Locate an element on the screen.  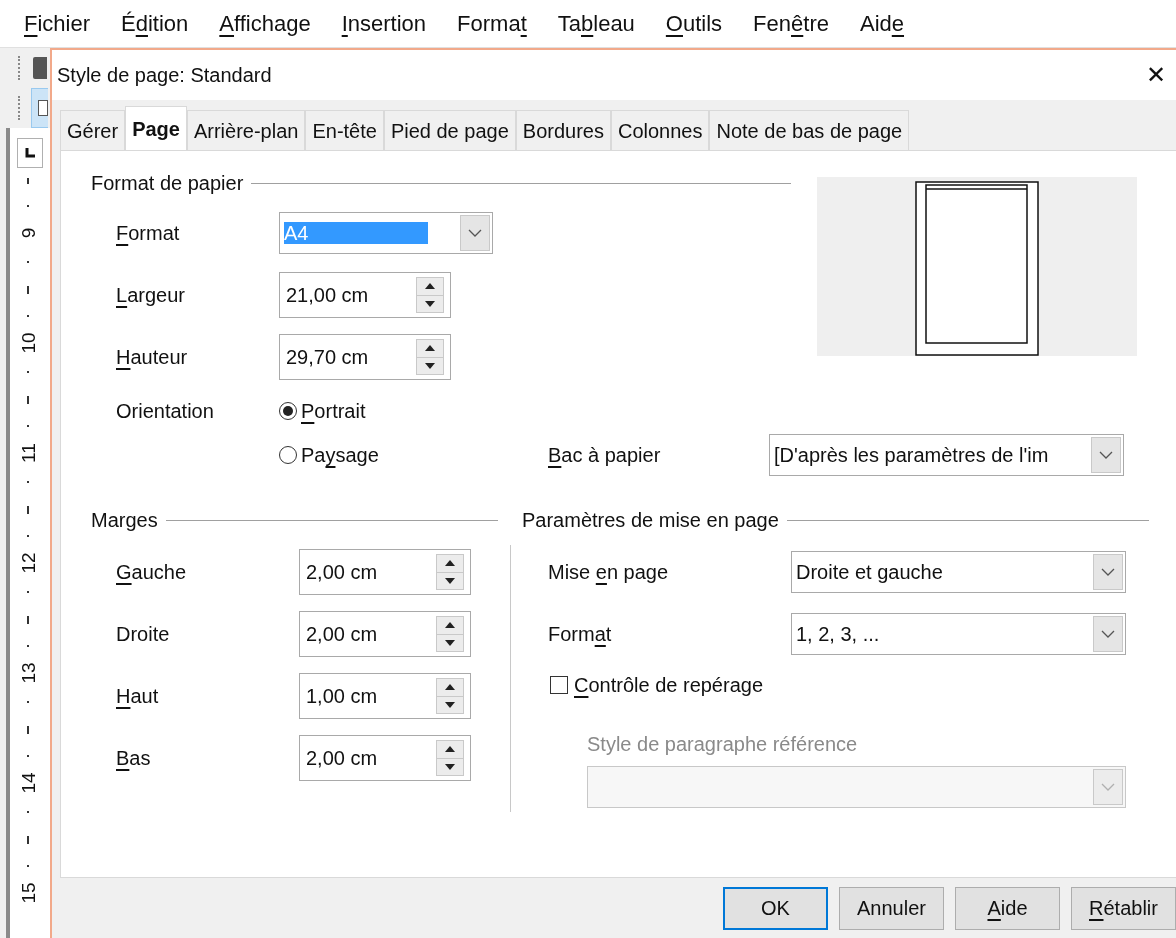
field-label: Gauche is located at coordinates (152, 572).